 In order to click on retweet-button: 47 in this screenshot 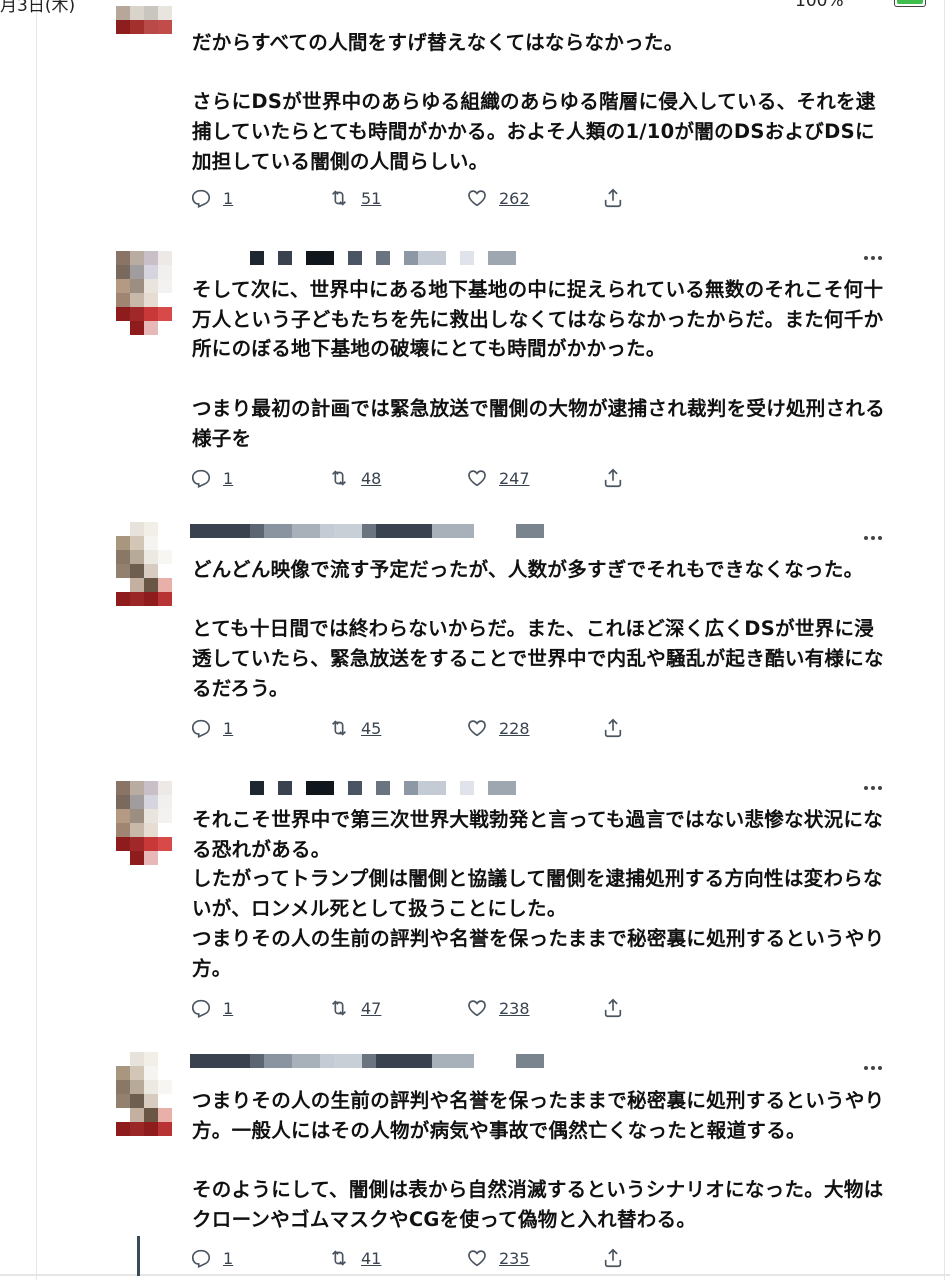, I will do `click(354, 1008)`.